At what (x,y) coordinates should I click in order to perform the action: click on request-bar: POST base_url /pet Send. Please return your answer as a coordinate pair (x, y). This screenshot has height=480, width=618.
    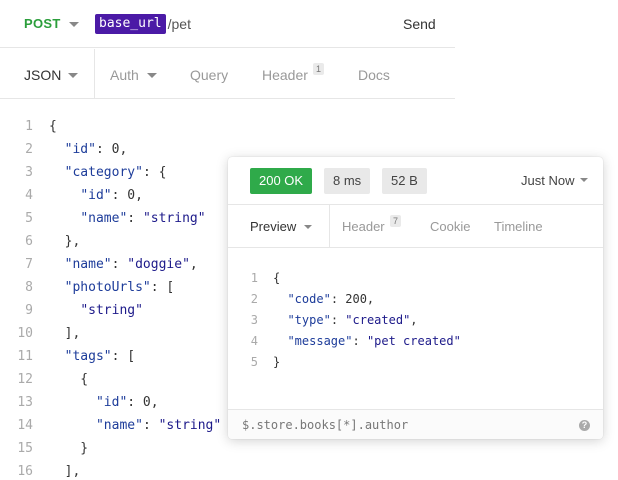
    Looking at the image, I should click on (227, 24).